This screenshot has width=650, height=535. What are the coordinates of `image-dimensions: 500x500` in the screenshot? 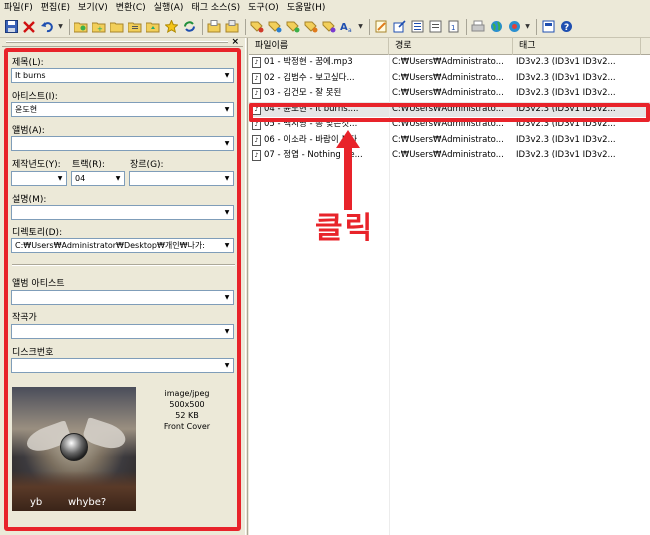 It's located at (187, 404).